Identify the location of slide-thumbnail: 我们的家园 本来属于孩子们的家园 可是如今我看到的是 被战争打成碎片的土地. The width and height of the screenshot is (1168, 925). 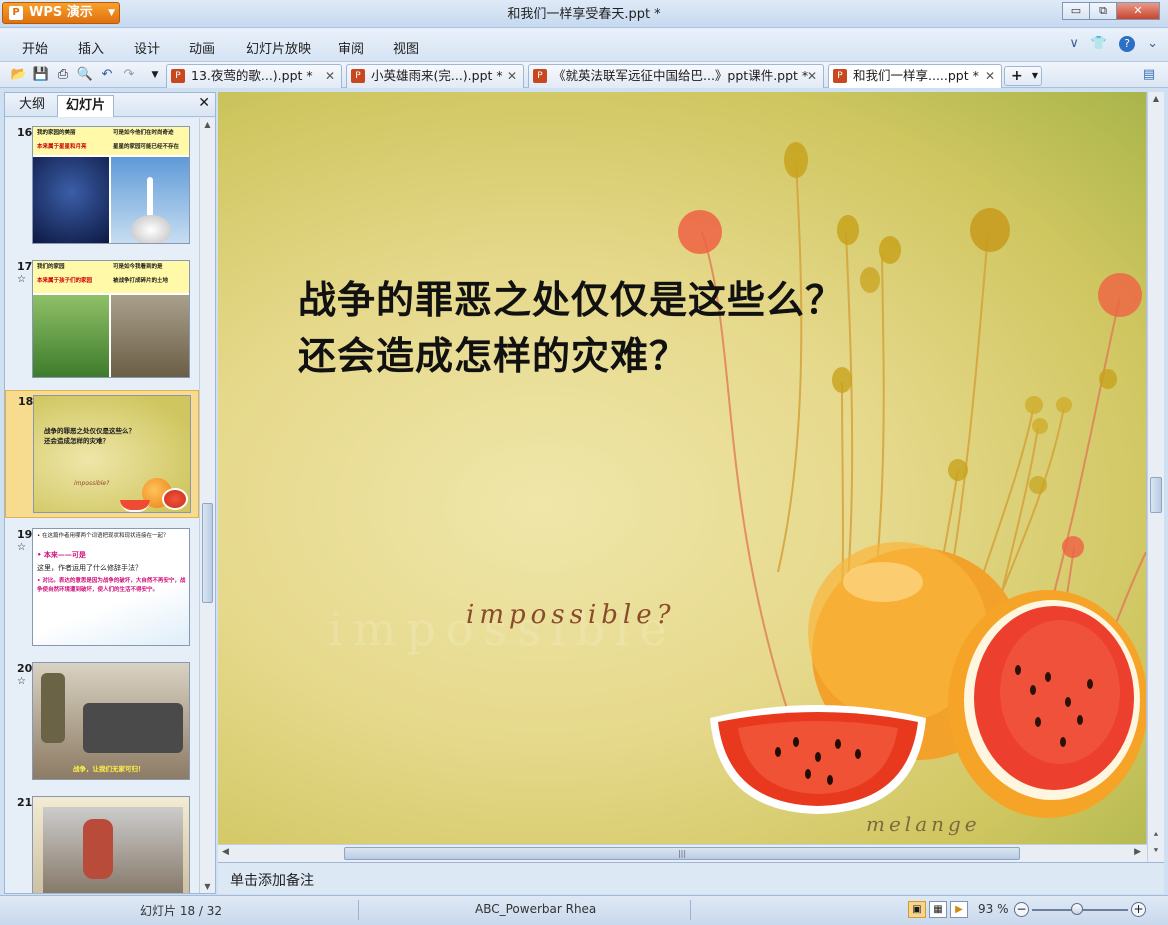
(111, 319).